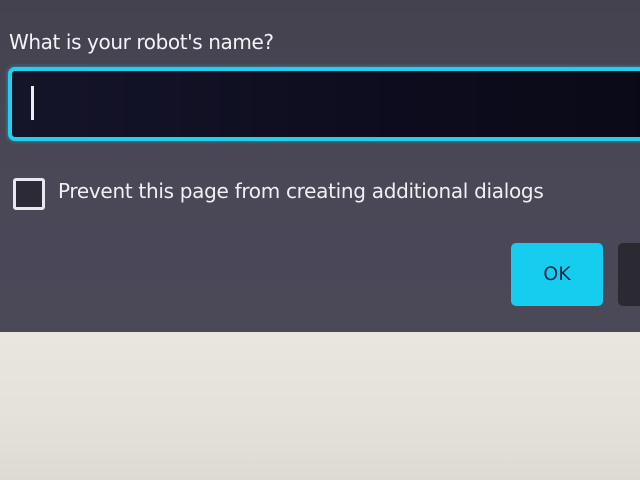 The height and width of the screenshot is (480, 640). What do you see at coordinates (629, 274) in the screenshot?
I see `cancel-button` at bounding box center [629, 274].